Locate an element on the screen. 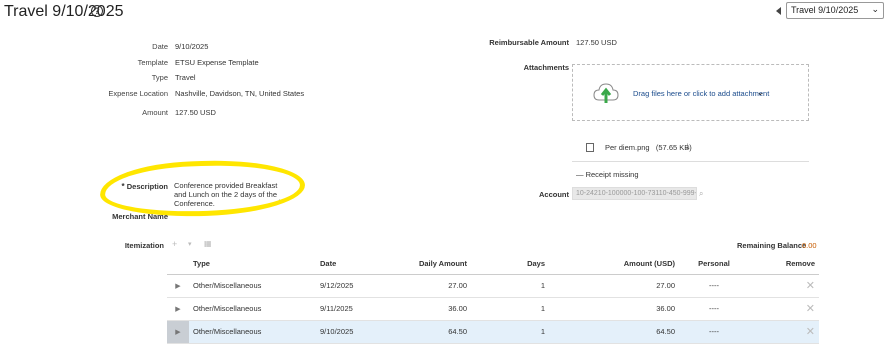 This screenshot has height=358, width=894. merchant-name-label: Merchant Name is located at coordinates (140, 216).